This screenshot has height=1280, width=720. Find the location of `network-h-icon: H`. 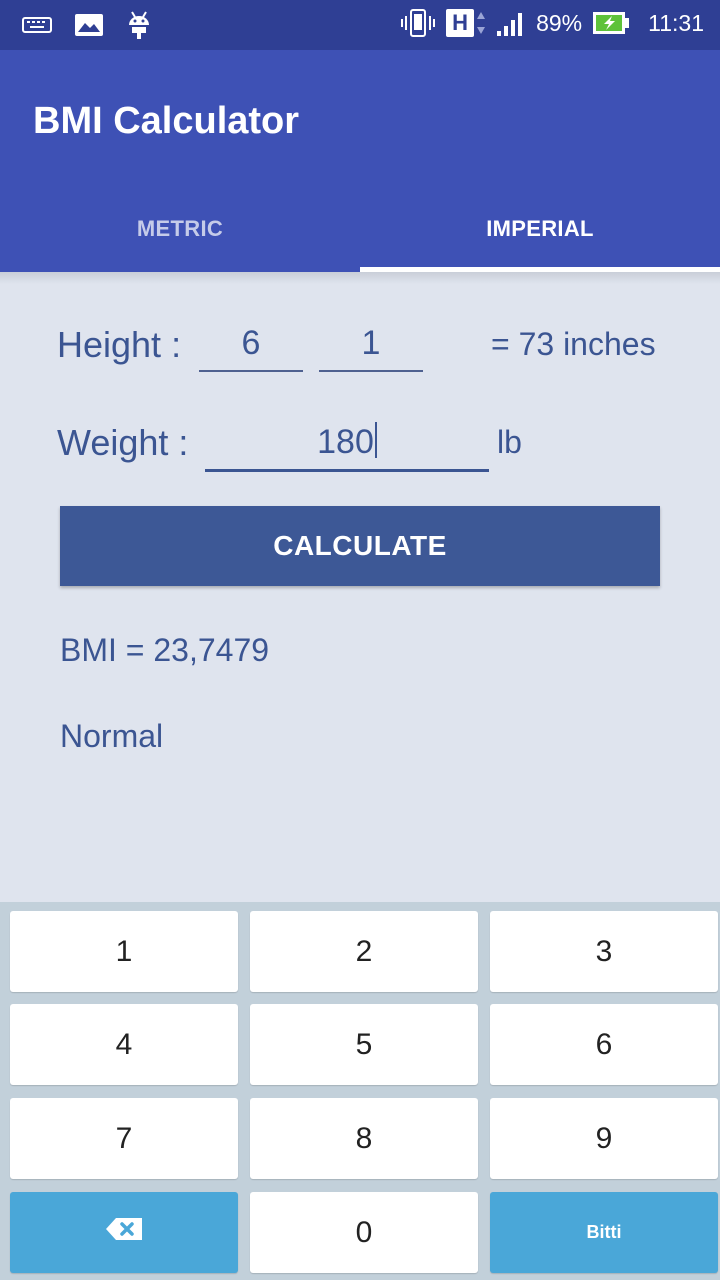

network-h-icon: H is located at coordinates (466, 23).